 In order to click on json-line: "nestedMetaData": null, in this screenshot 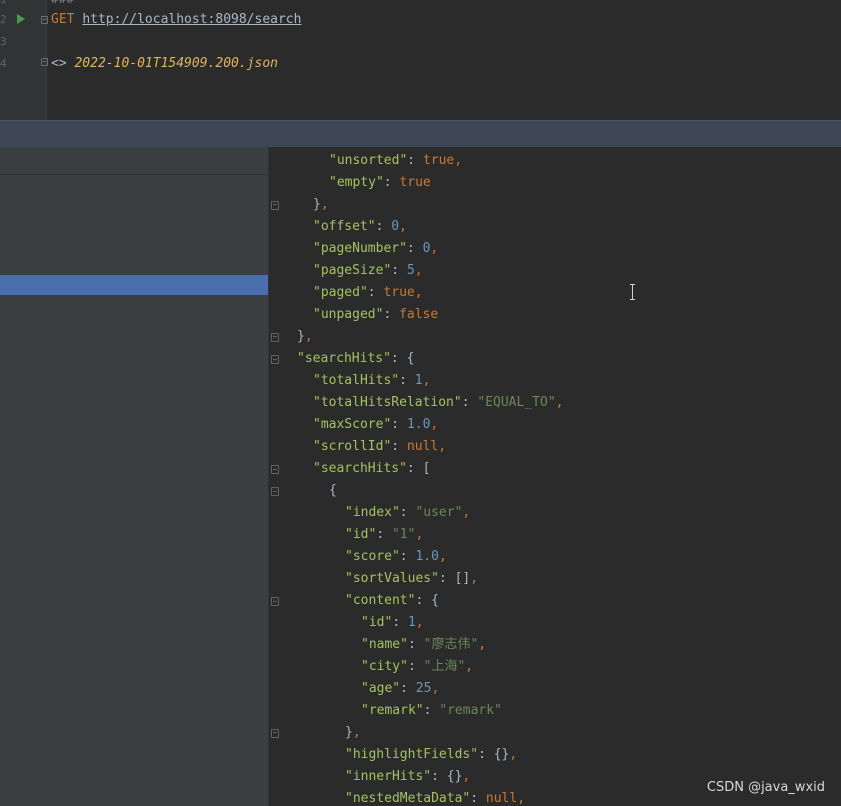, I will do `click(435, 798)`.